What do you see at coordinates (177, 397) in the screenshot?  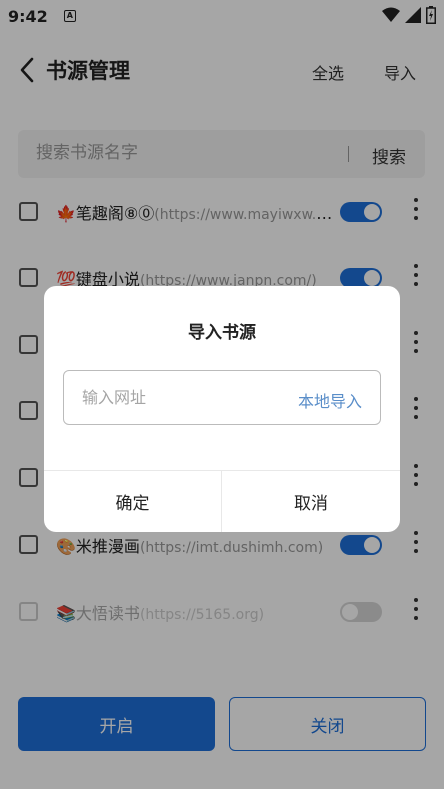 I see `url-input` at bounding box center [177, 397].